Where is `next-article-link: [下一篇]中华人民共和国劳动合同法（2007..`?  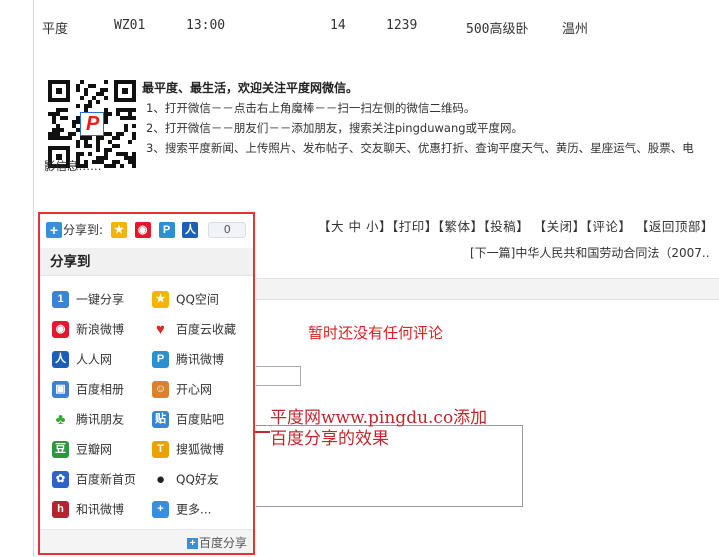
next-article-link: [下一篇]中华人民共和国劳动合同法（2007.. is located at coordinates (594, 252).